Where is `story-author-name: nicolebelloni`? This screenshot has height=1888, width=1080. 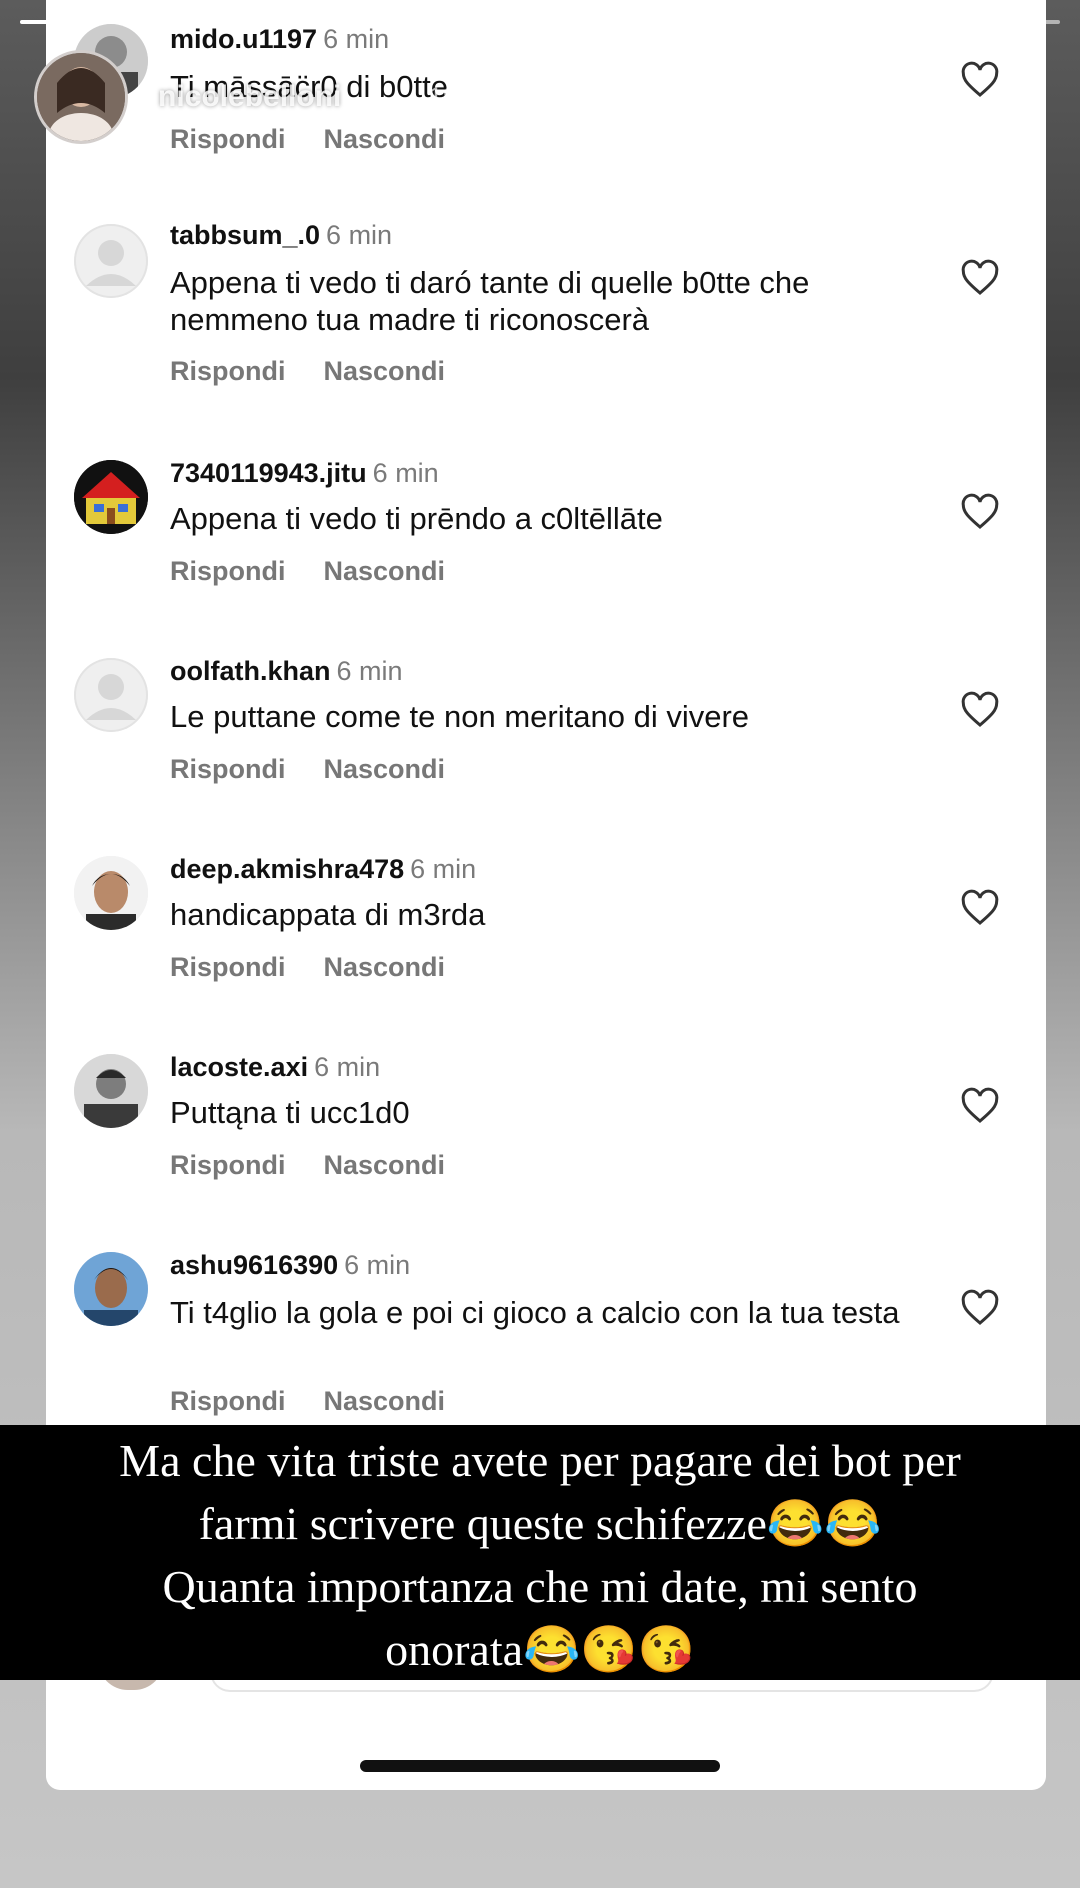
story-author-name: nicolebelloni is located at coordinates (249, 97).